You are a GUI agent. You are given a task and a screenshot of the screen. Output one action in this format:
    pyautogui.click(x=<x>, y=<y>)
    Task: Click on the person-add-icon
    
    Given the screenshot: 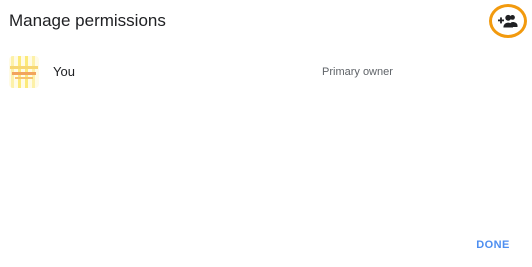 What is the action you would take?
    pyautogui.click(x=508, y=21)
    